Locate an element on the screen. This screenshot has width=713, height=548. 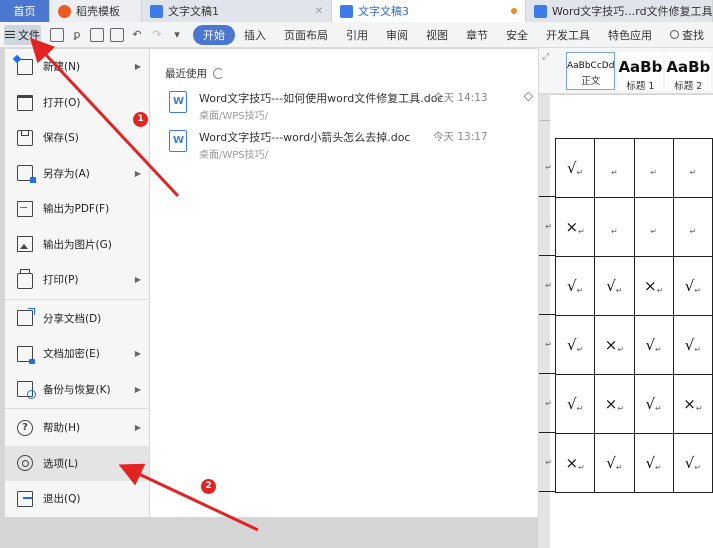
menu-item-label: 新建(N) is located at coordinates (62, 67).